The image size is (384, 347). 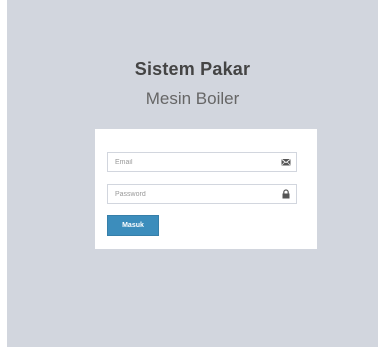 What do you see at coordinates (286, 162) in the screenshot?
I see `envelope-icon` at bounding box center [286, 162].